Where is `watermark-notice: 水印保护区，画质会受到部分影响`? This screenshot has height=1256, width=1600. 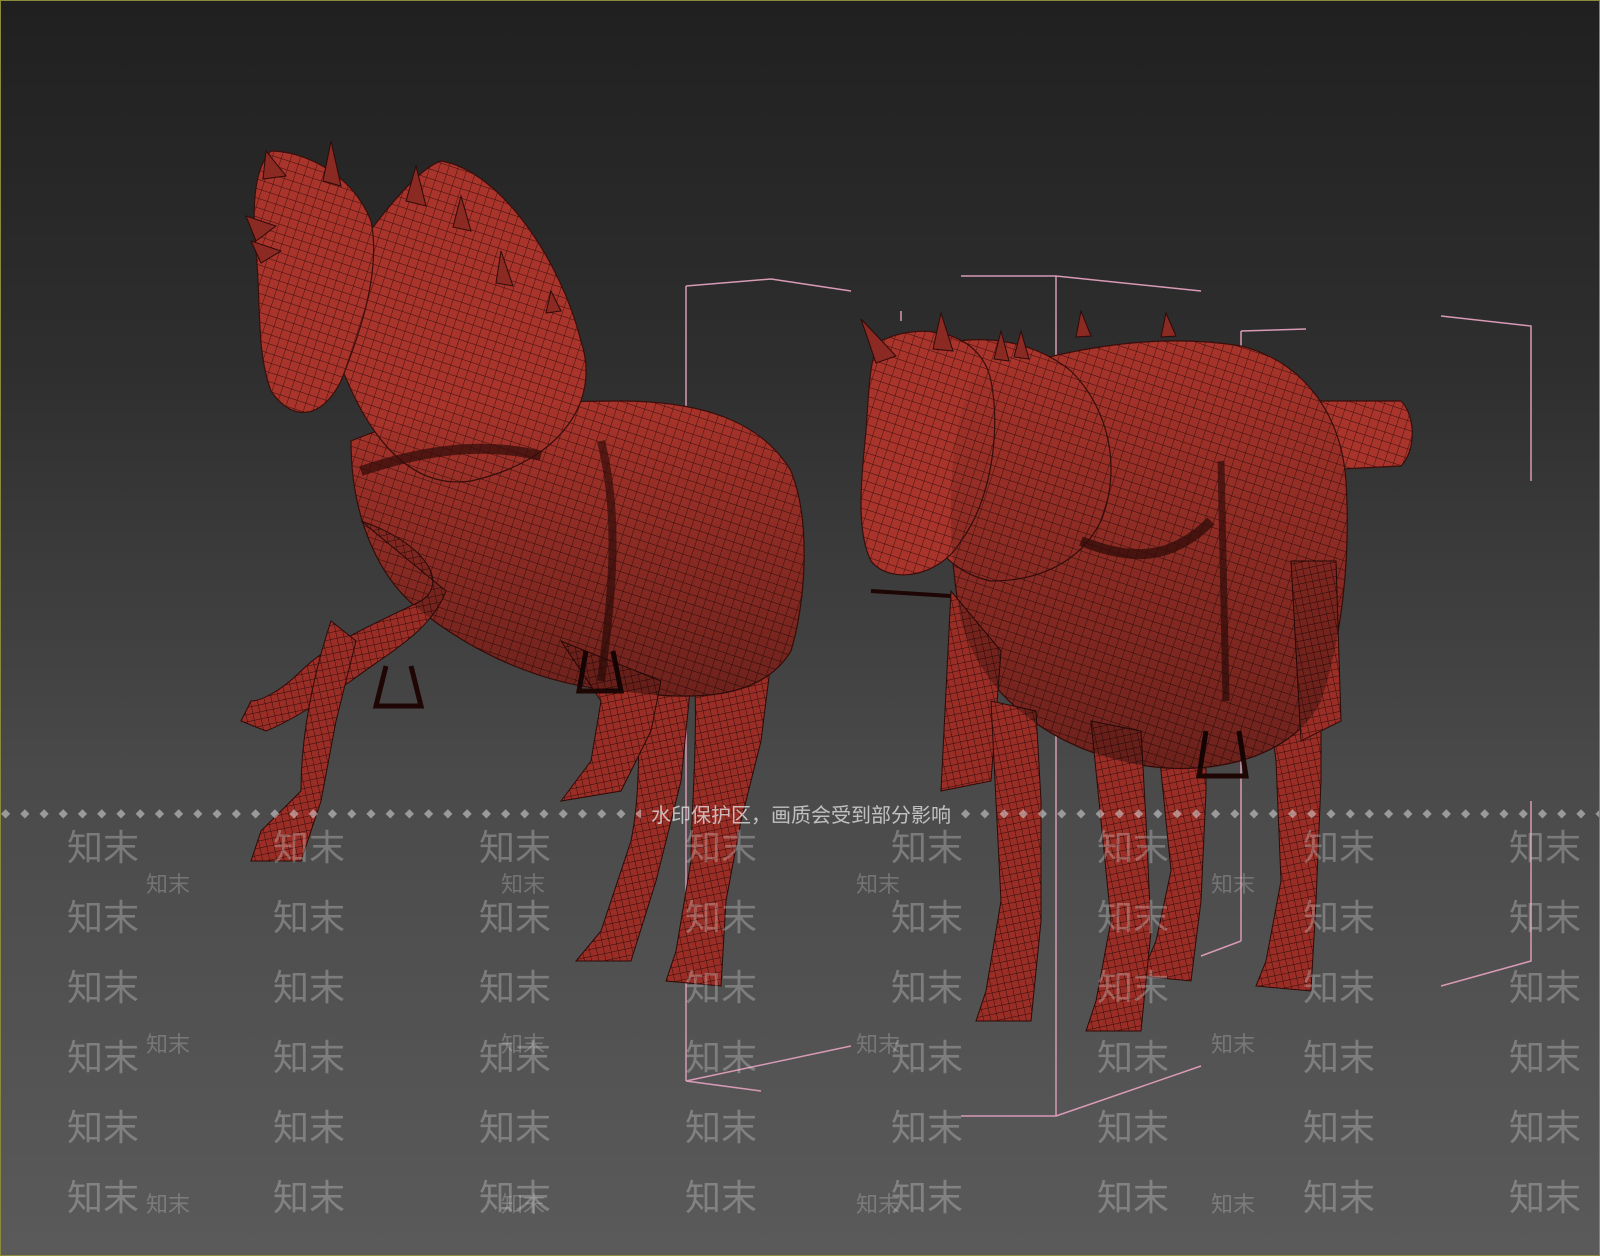
watermark-notice: 水印保护区，画质会受到部分影响 is located at coordinates (801, 814).